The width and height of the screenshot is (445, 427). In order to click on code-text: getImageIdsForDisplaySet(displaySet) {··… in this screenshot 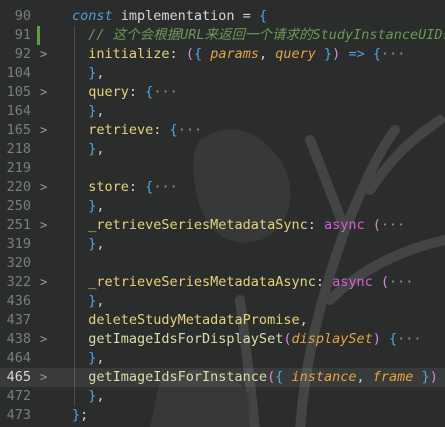, I will do `click(247, 339)`.